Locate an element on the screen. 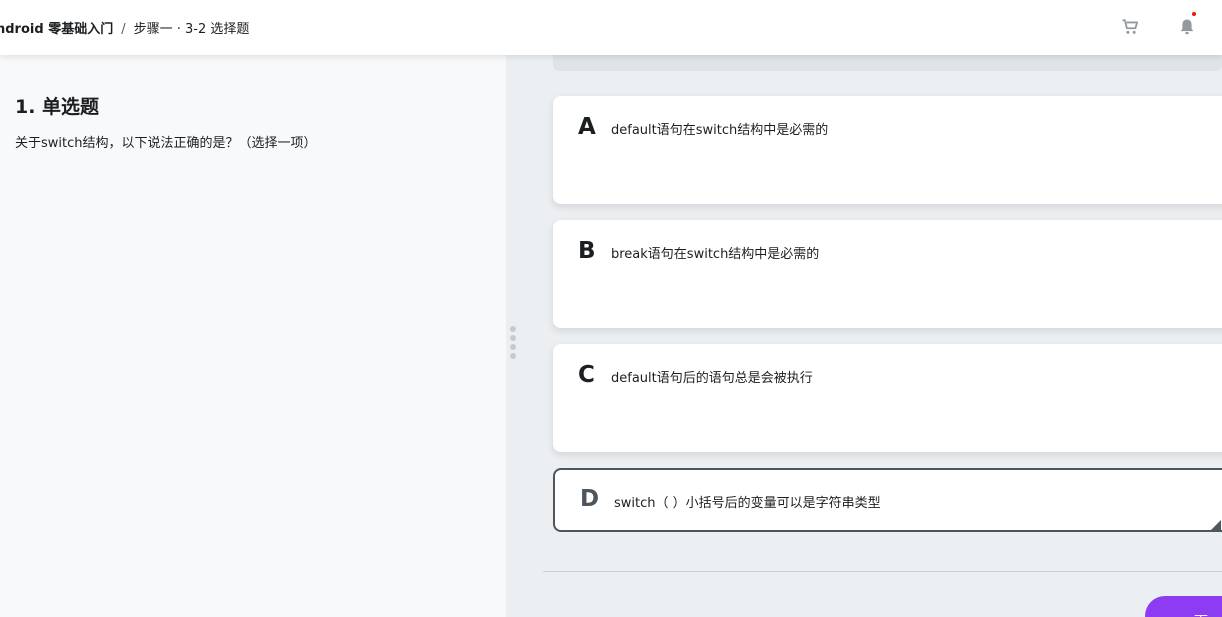  notification-dot is located at coordinates (1194, 14).